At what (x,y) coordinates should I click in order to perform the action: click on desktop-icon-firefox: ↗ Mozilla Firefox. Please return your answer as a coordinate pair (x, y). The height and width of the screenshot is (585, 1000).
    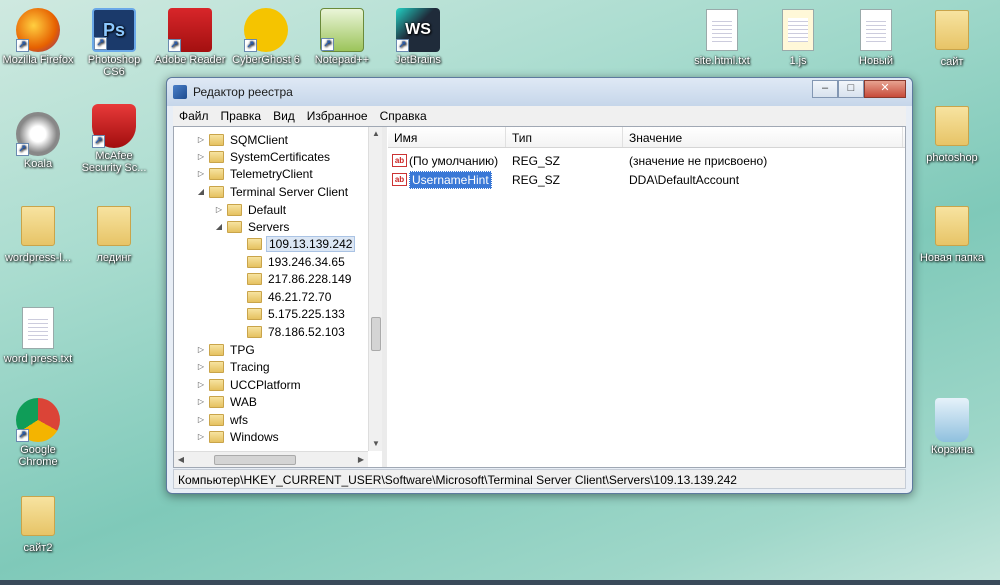
    Looking at the image, I should click on (38, 37).